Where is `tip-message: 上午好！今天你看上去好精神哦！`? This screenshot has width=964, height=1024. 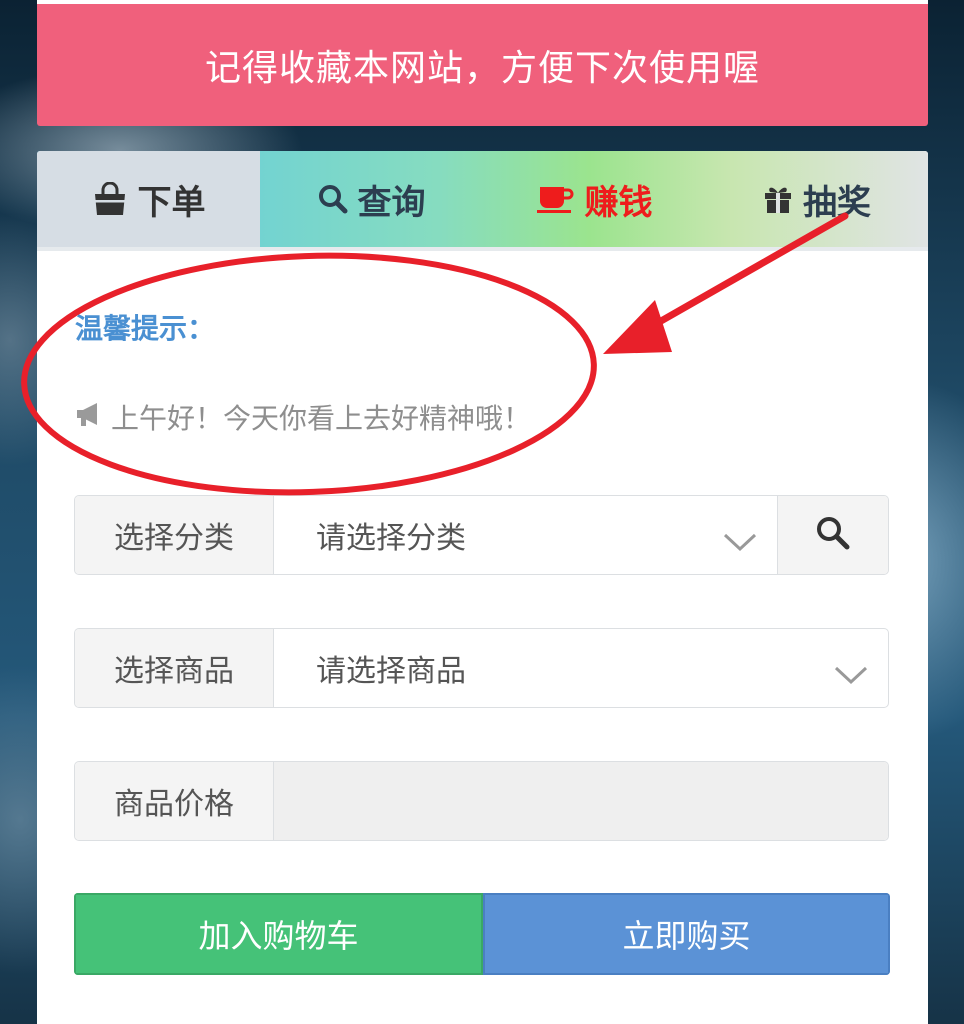
tip-message: 上午好！今天你看上去好精神哦！ is located at coordinates (303, 417).